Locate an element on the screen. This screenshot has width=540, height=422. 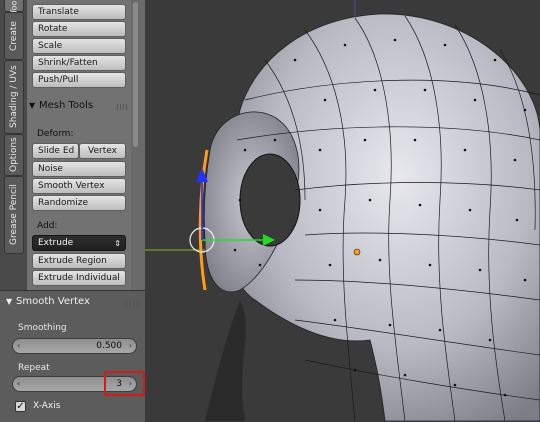
shrink-fatten-button: Shrink/Fatten is located at coordinates (79, 63).